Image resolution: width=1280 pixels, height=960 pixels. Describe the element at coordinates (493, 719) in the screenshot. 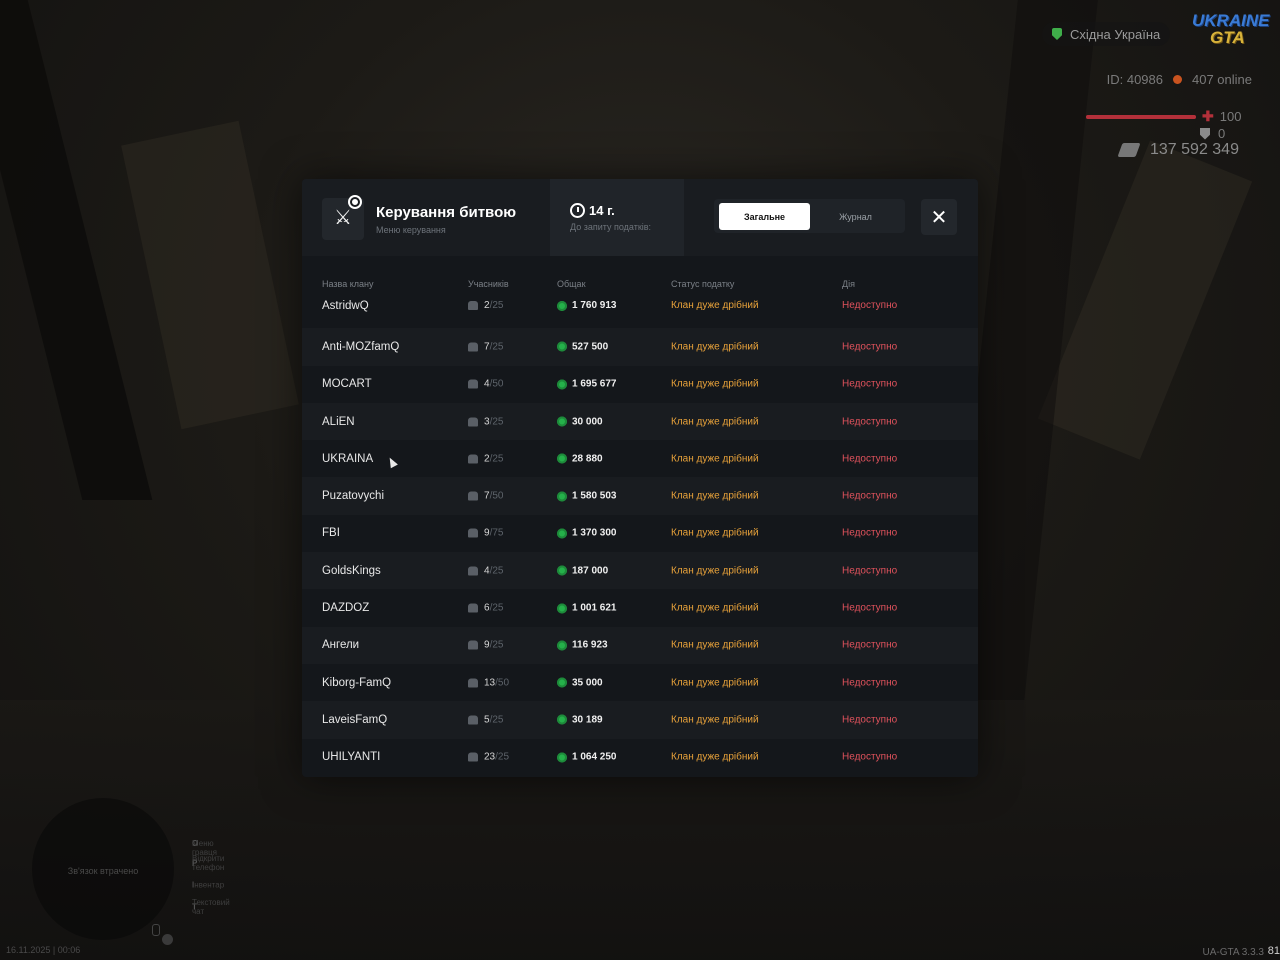

I see `members-count: 5/25` at that location.